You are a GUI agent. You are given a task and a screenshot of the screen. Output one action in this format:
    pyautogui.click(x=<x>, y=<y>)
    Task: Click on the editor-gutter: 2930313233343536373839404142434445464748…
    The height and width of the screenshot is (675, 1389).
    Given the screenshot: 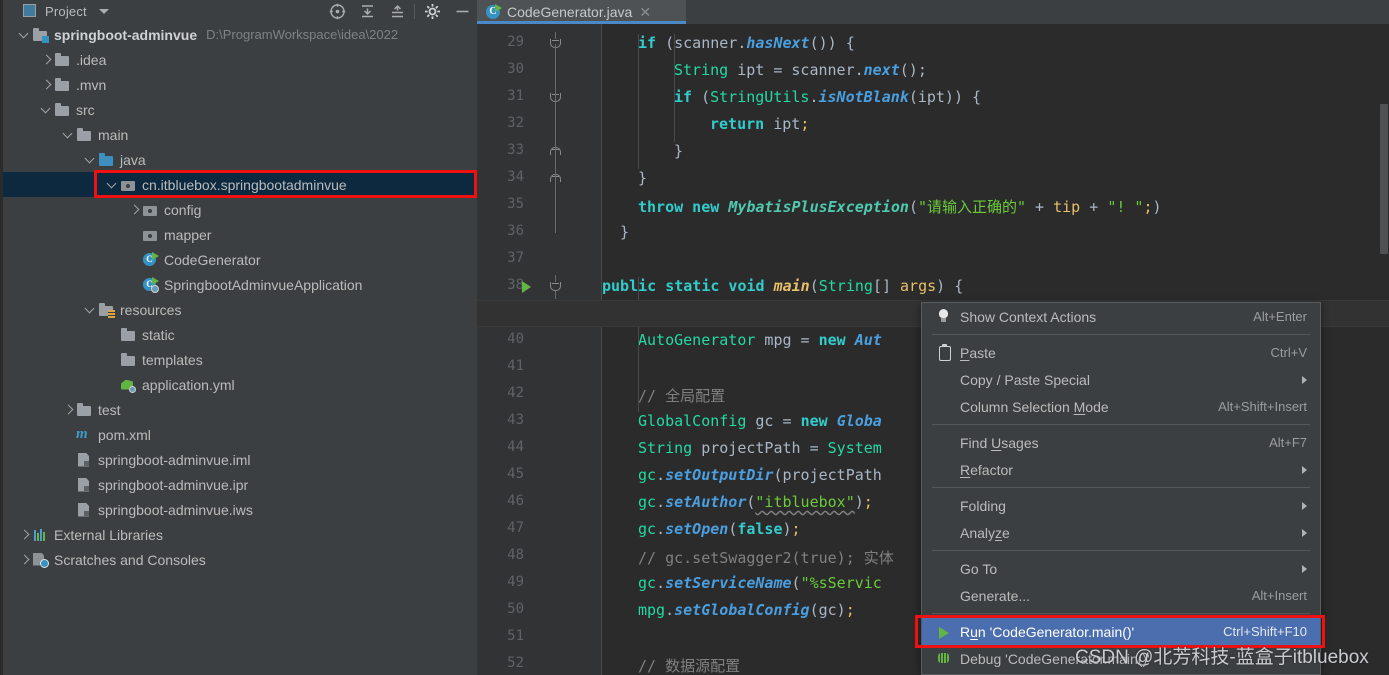 What is the action you would take?
    pyautogui.click(x=539, y=349)
    